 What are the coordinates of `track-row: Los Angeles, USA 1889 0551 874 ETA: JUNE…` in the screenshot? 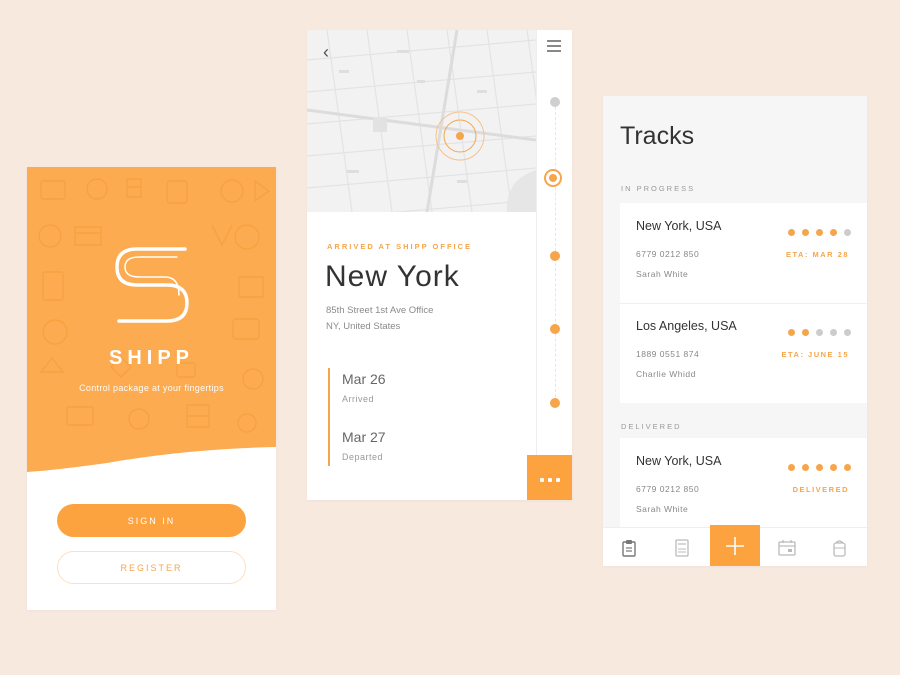 It's located at (743, 353).